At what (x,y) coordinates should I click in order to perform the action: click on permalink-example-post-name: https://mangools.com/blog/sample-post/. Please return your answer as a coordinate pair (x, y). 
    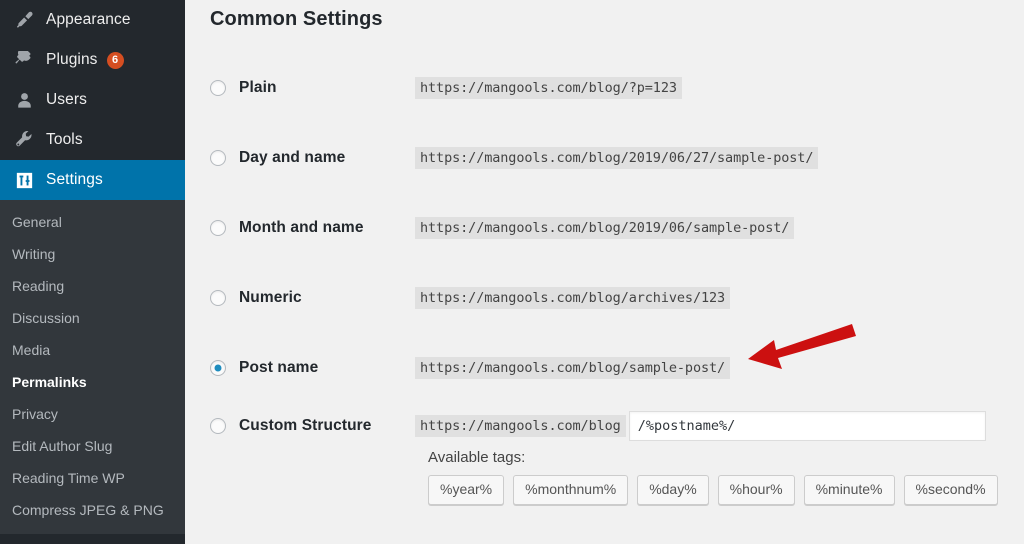
    Looking at the image, I should click on (573, 368).